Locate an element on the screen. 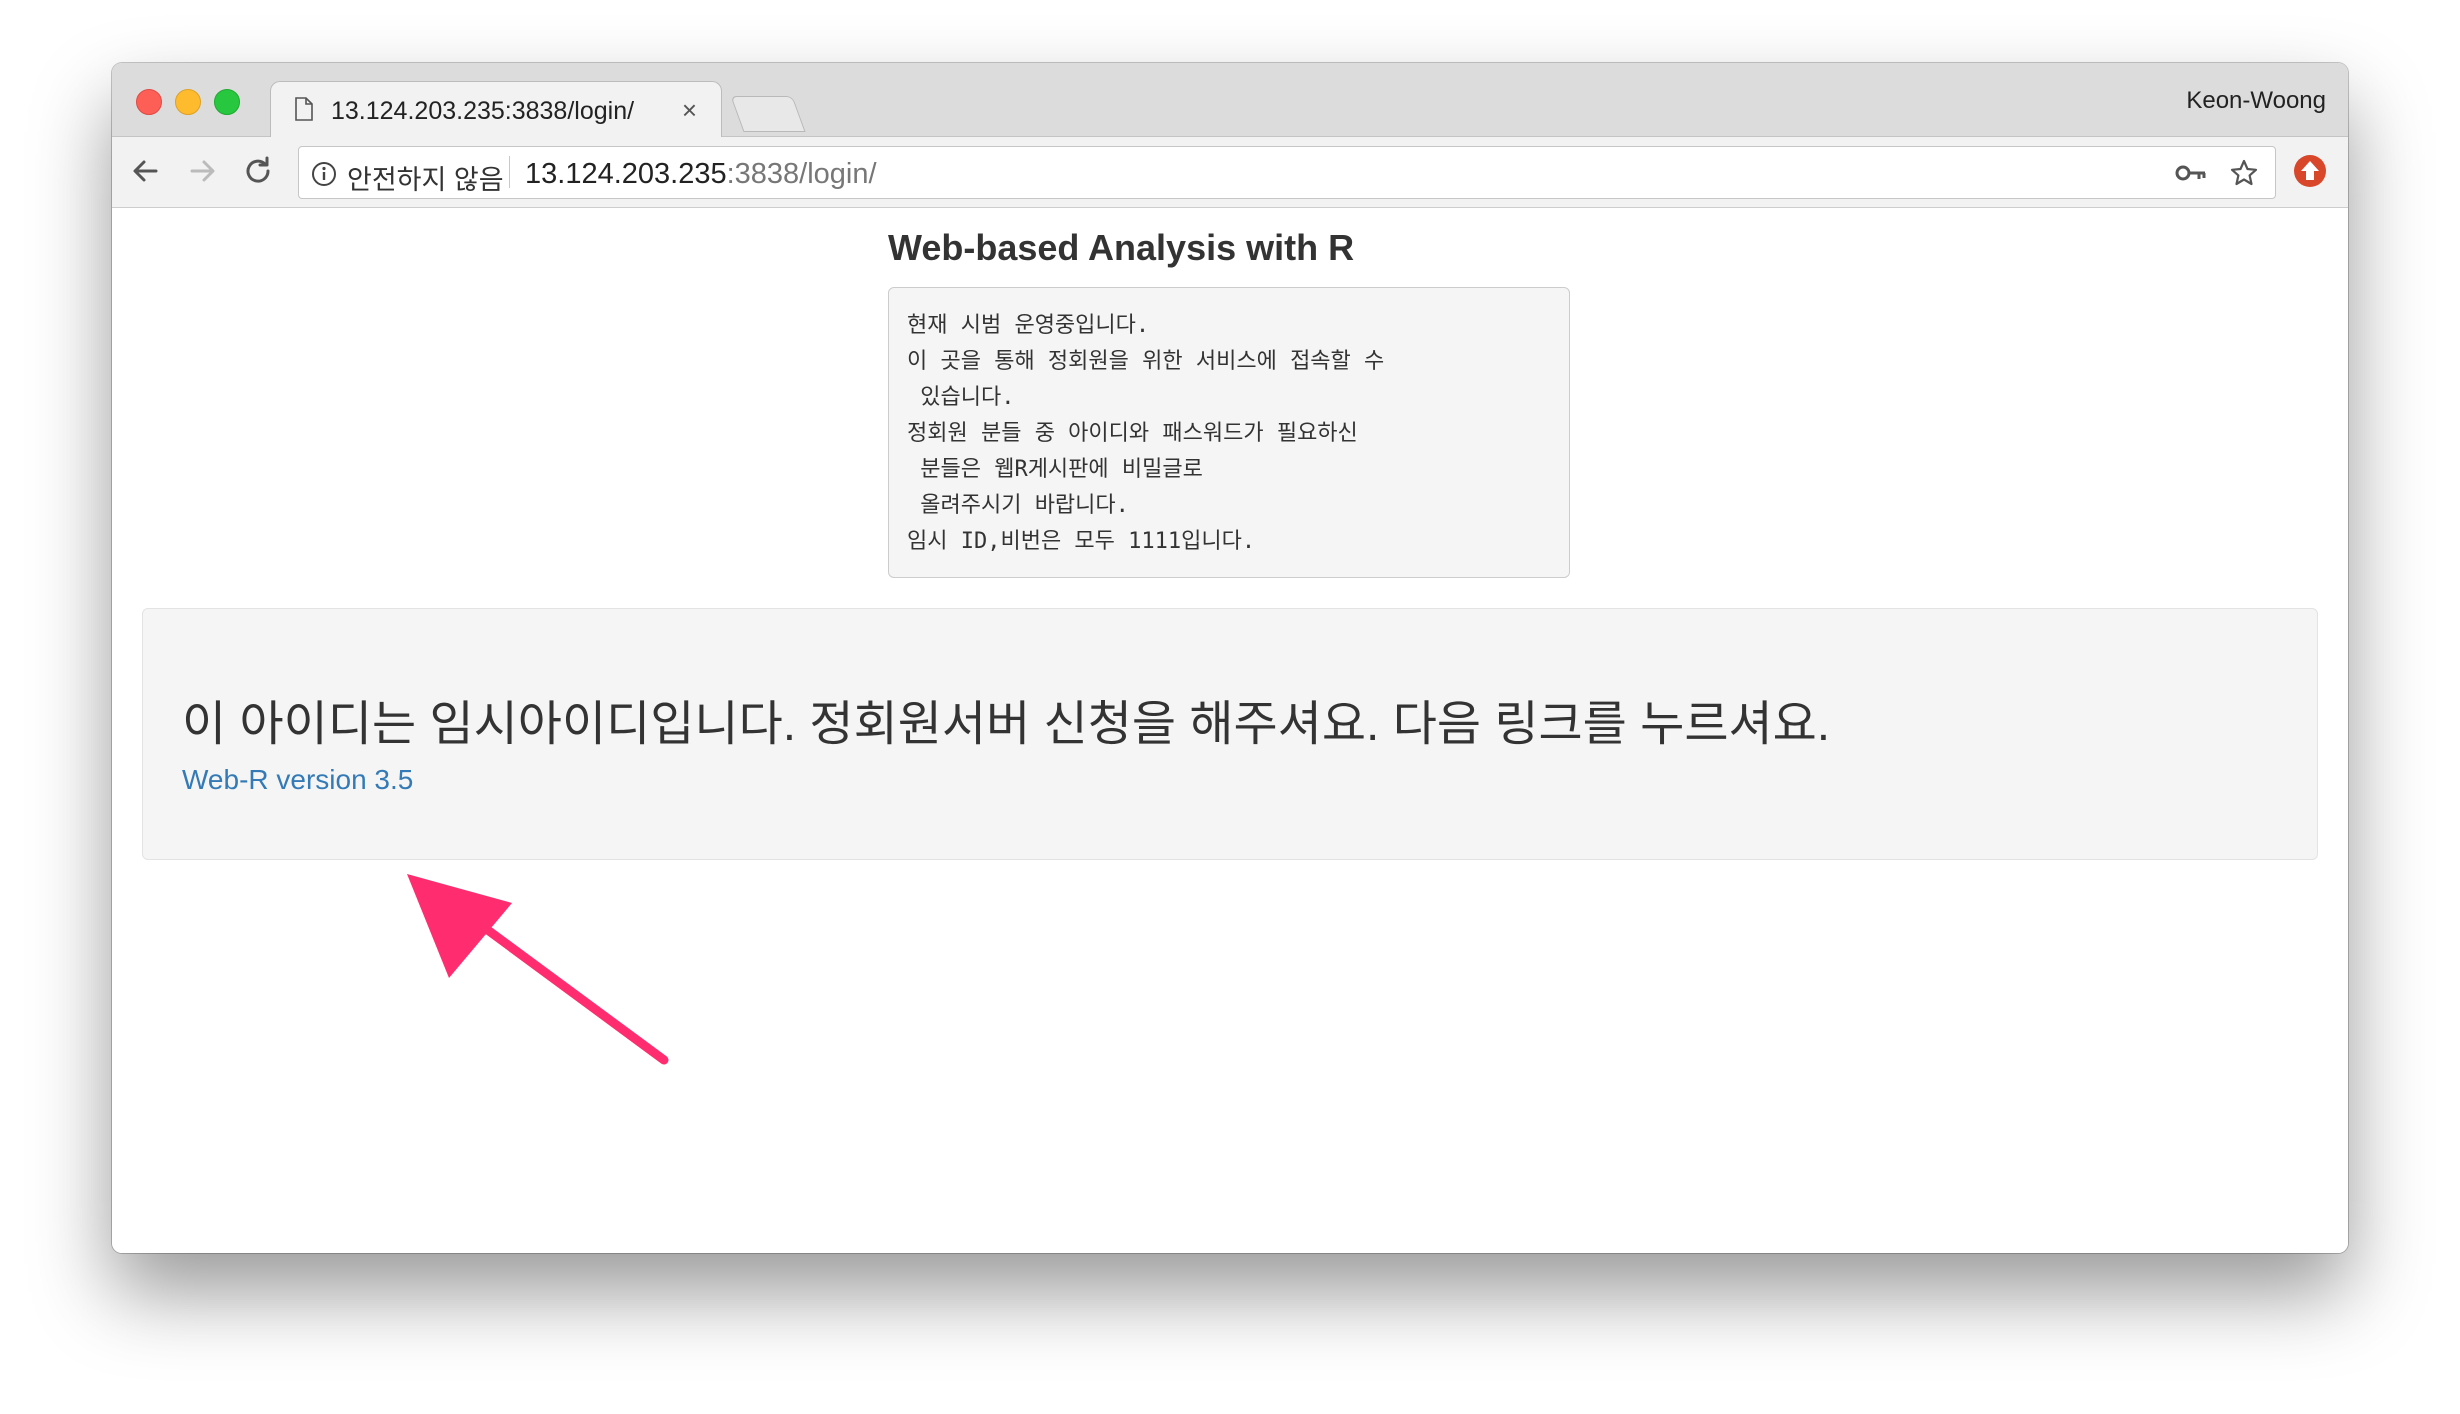 The width and height of the screenshot is (2460, 1414). notice-line: 임시 ID,비번은 모두 1111입니다. is located at coordinates (1081, 541).